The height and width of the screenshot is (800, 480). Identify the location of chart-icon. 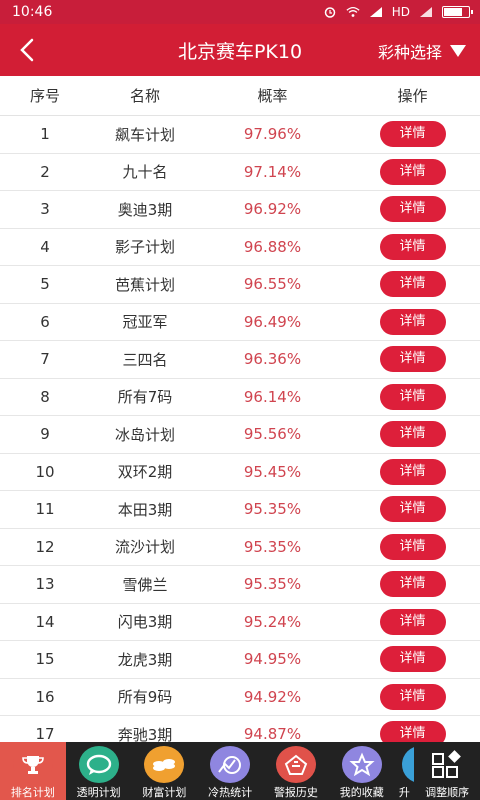
(230, 764).